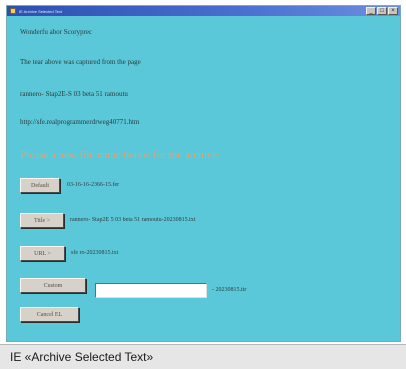  Describe the element at coordinates (95, 253) in the screenshot. I see `url-filename: sfe ro-20230815.txt` at that location.